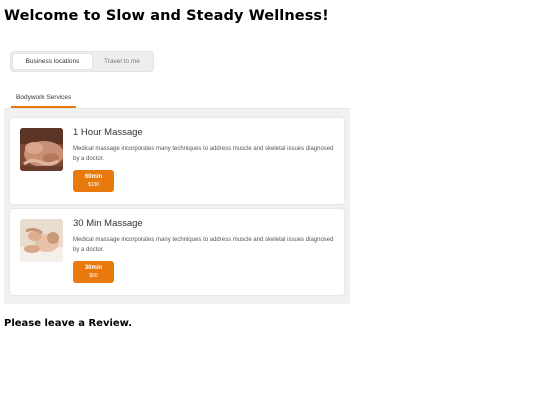  What do you see at coordinates (93, 272) in the screenshot?
I see `book-30min-button: 30min $60` at bounding box center [93, 272].